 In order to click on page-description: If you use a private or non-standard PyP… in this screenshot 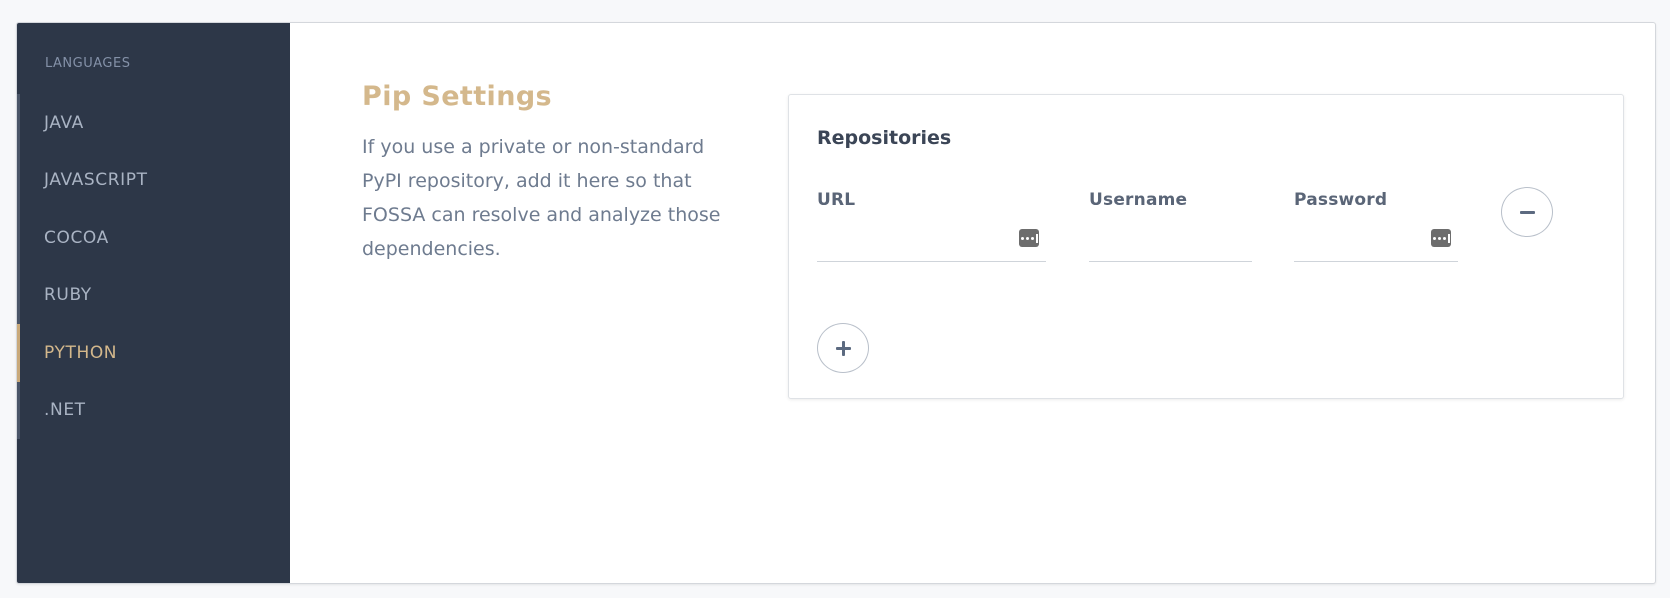, I will do `click(541, 198)`.